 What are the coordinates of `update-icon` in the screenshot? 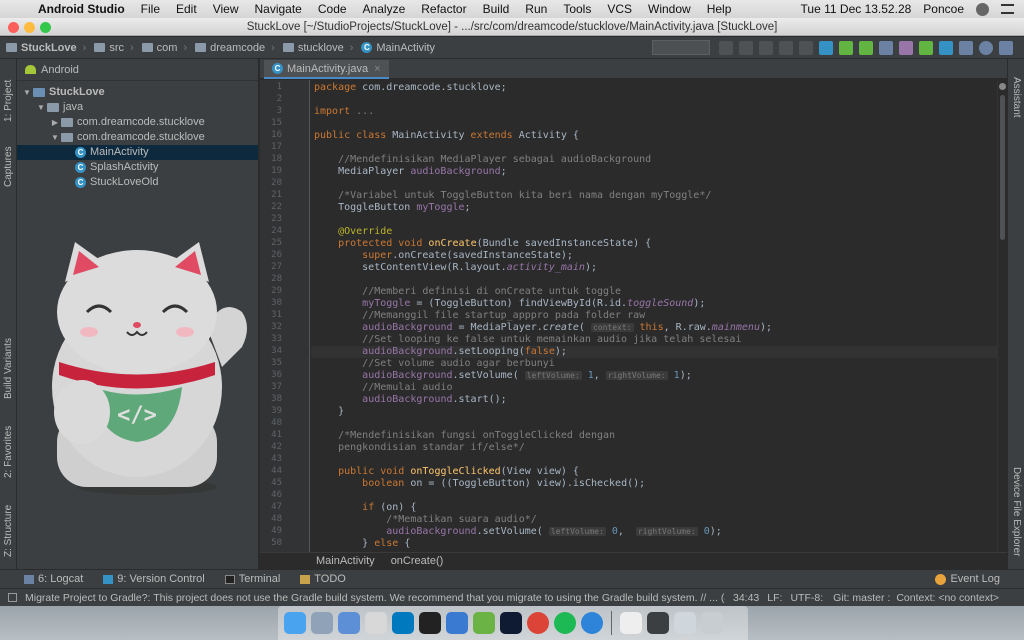 It's located at (846, 47).